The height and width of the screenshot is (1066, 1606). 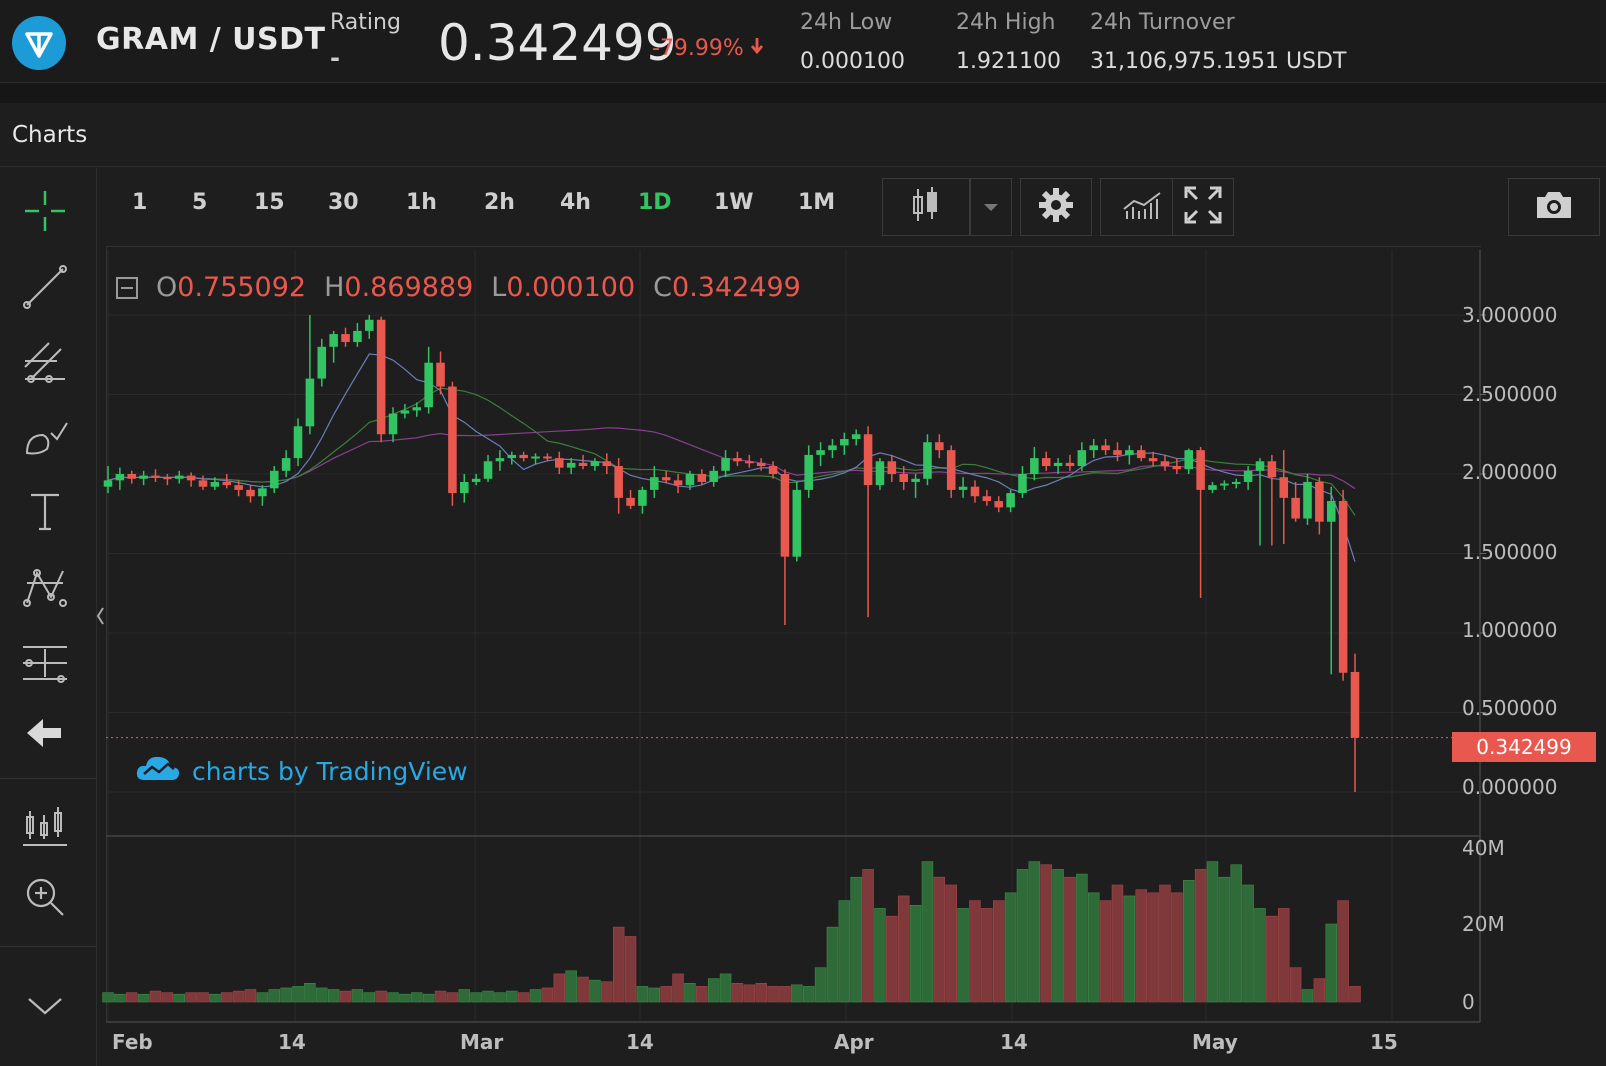 I want to click on pattern-icon, so click(x=45, y=587).